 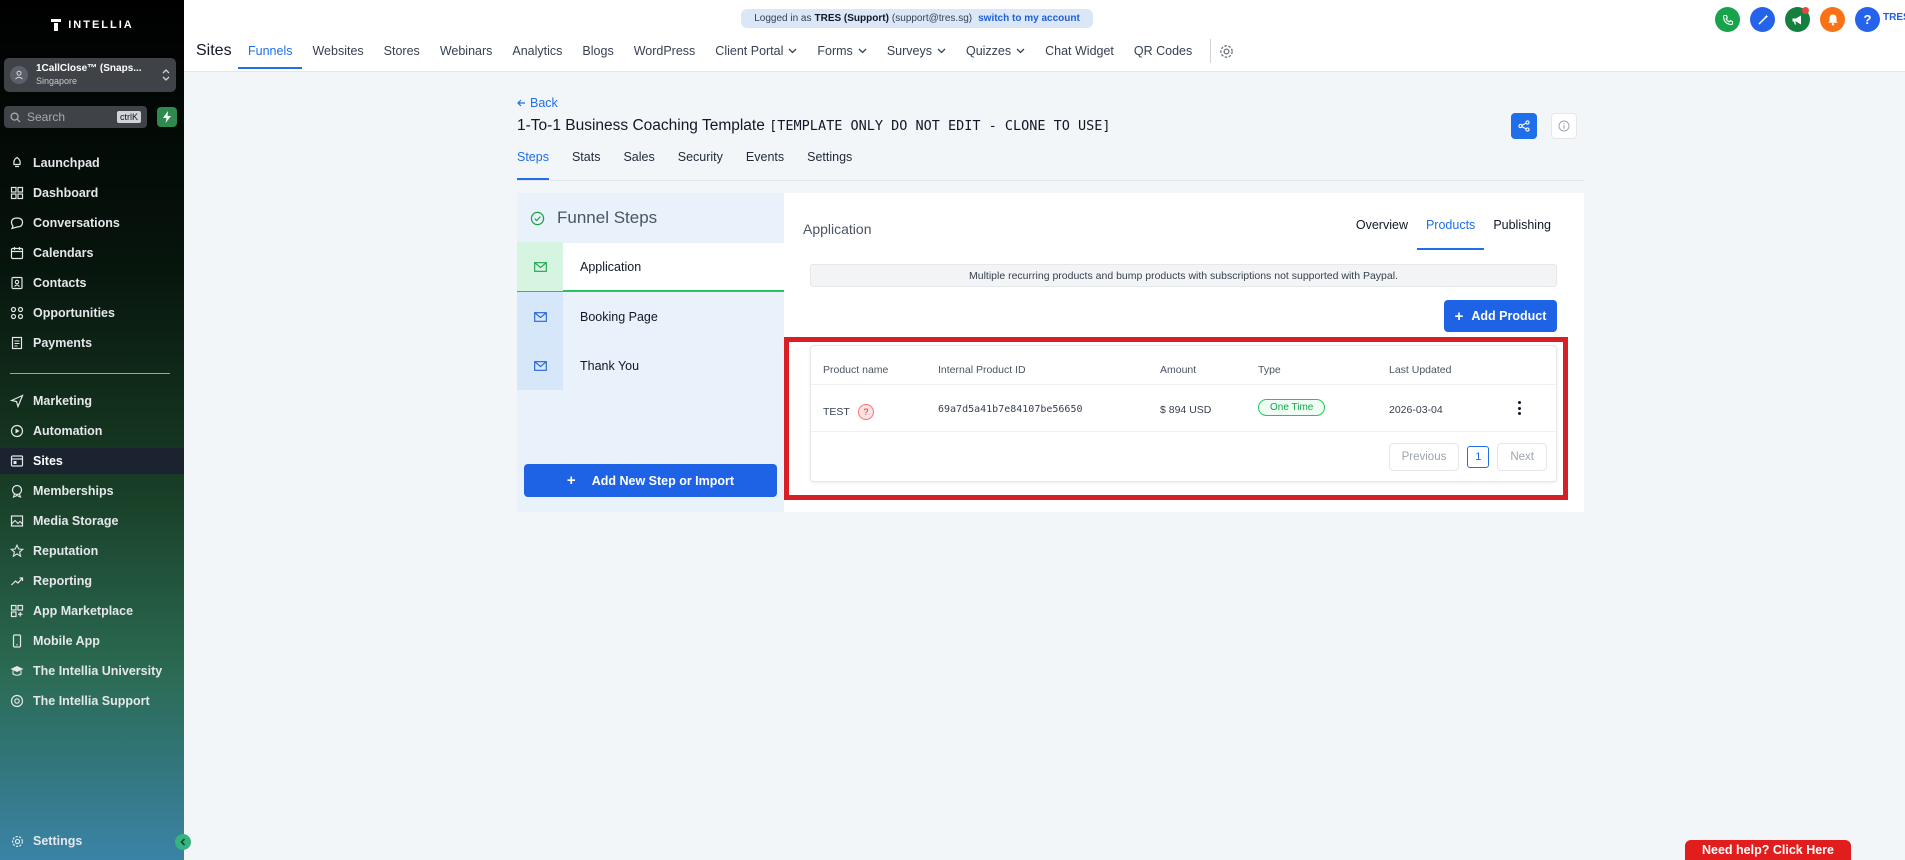 What do you see at coordinates (1382, 234) in the screenshot?
I see `subtab-overview: Overview` at bounding box center [1382, 234].